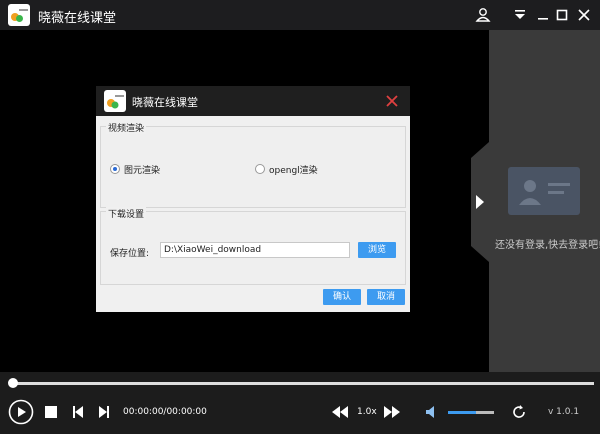 The height and width of the screenshot is (434, 600). What do you see at coordinates (462, 412) in the screenshot?
I see `volume-level` at bounding box center [462, 412].